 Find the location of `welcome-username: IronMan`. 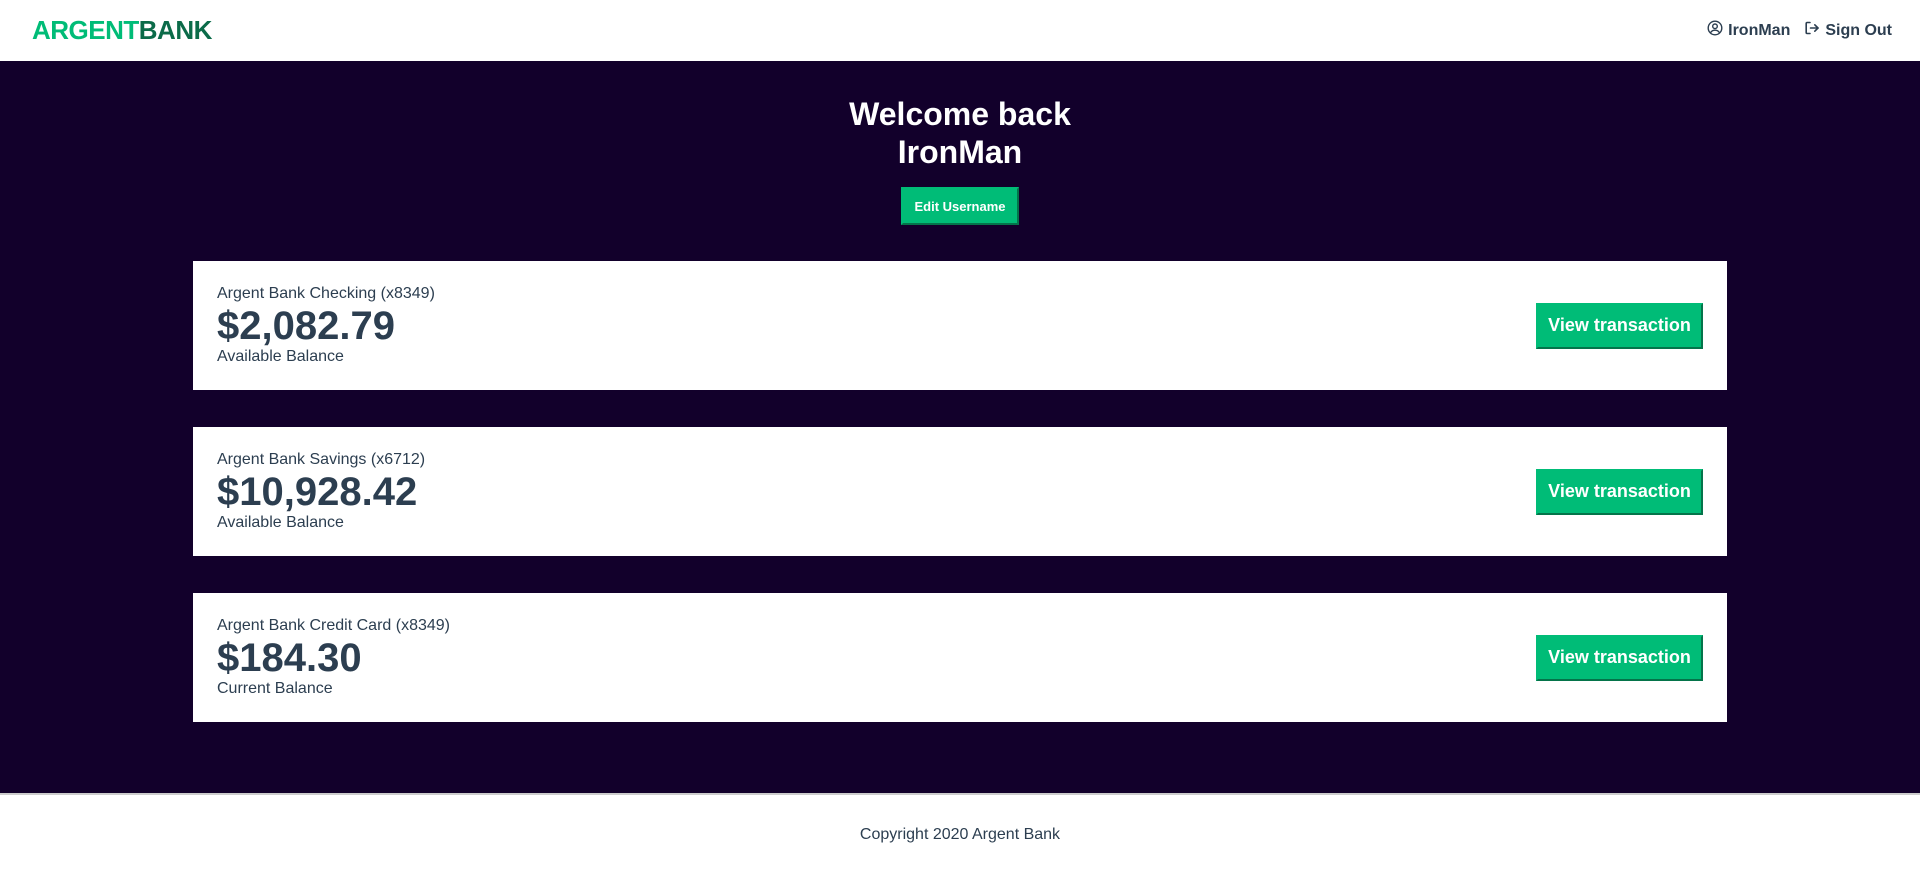

welcome-username: IronMan is located at coordinates (960, 152).